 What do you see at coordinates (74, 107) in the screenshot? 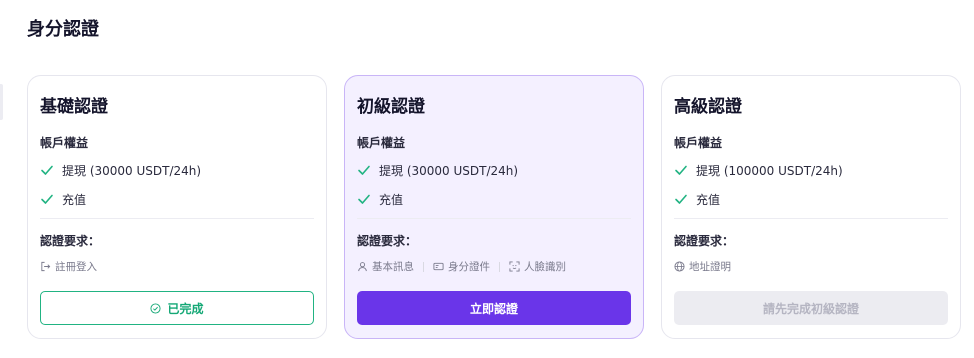
I see `card-title: 基礎認證` at bounding box center [74, 107].